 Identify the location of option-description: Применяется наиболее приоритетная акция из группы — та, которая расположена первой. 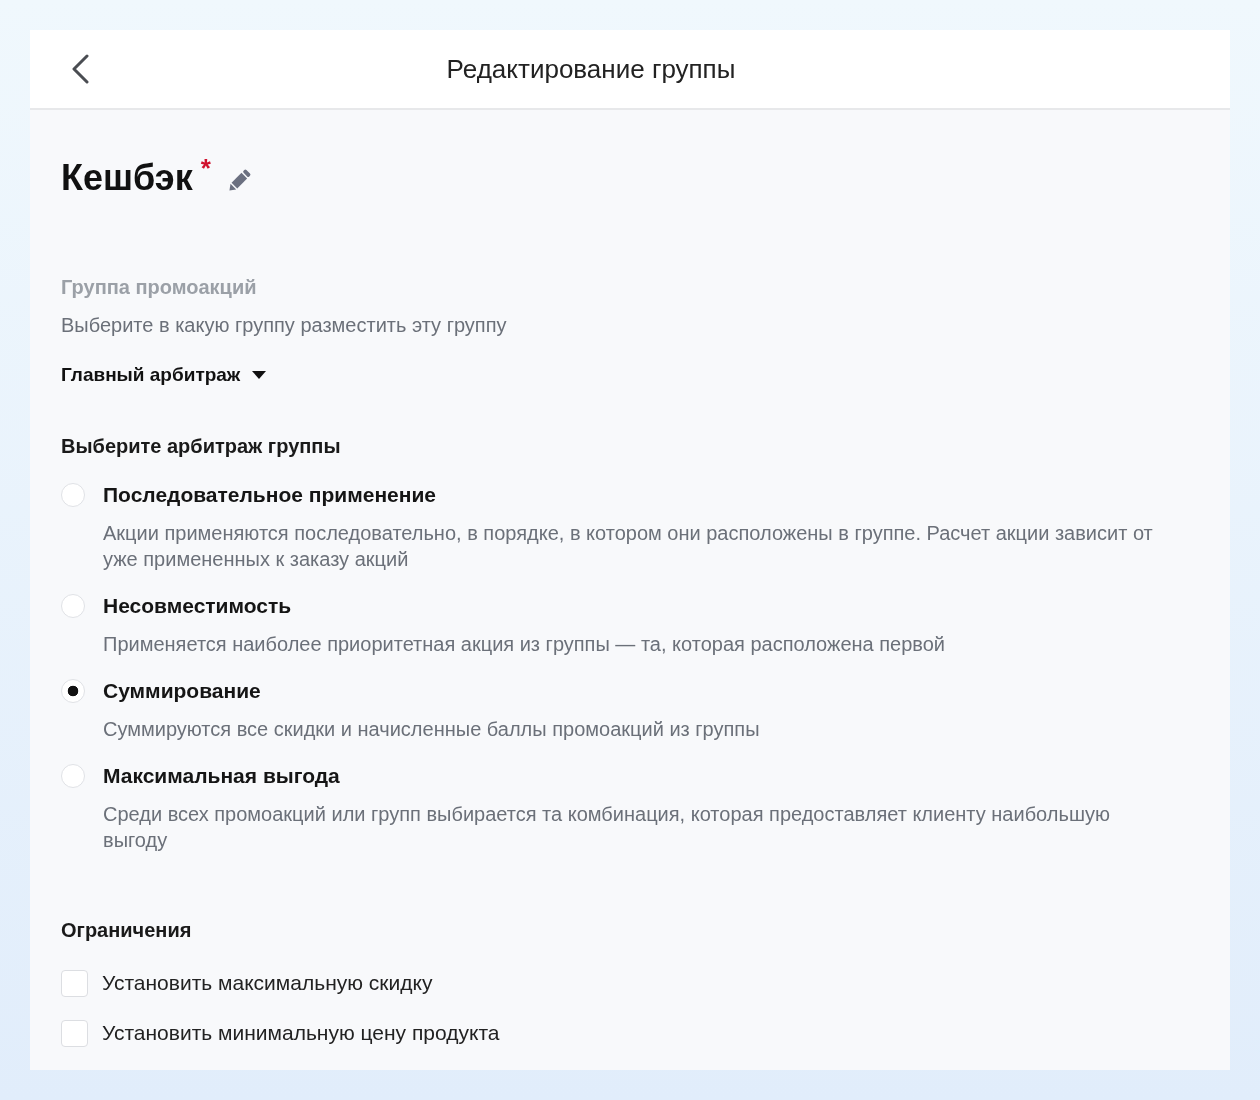
(524, 644).